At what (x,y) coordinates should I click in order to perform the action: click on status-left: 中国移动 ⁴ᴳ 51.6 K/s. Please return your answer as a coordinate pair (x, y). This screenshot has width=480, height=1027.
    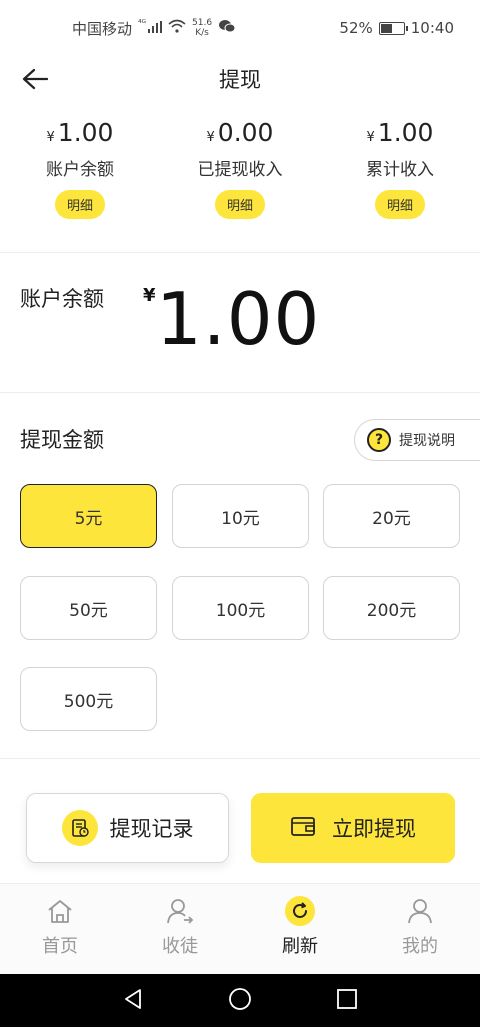
    Looking at the image, I should click on (154, 28).